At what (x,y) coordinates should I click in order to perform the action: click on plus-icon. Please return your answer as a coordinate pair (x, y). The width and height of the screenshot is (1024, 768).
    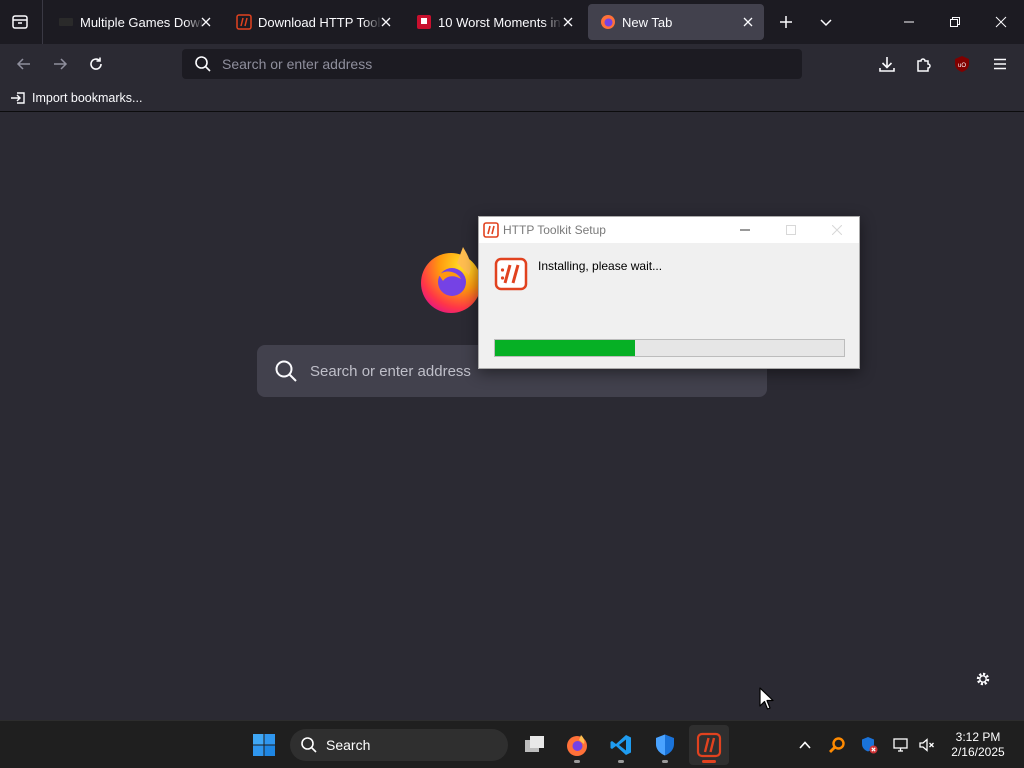
    Looking at the image, I should click on (786, 22).